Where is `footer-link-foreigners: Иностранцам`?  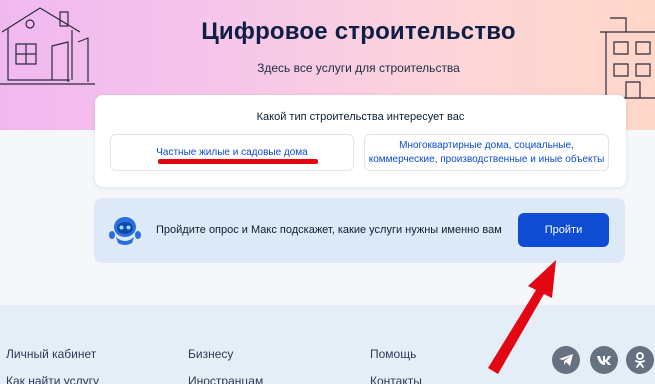
footer-link-foreigners: Иностранцам is located at coordinates (225, 379).